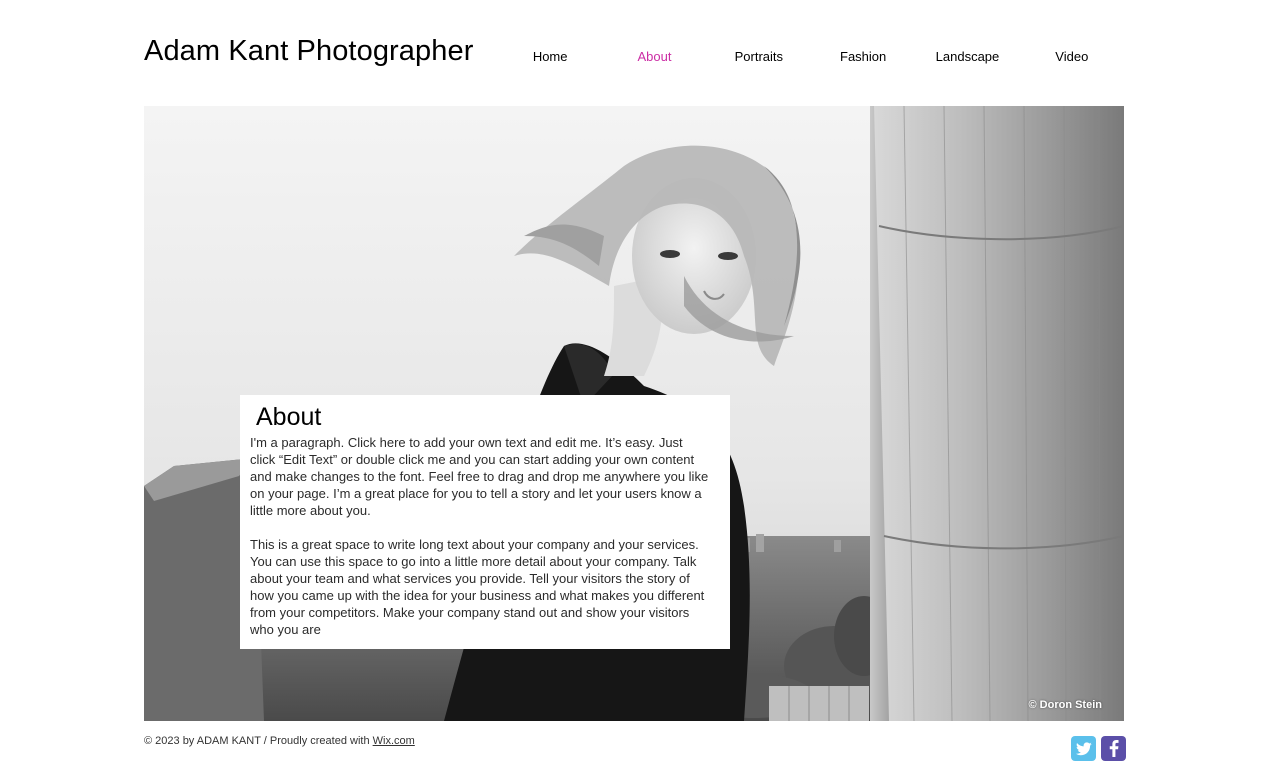 Image resolution: width=1267 pixels, height=780 pixels. I want to click on photo-credit: © Doron Stein, so click(1065, 705).